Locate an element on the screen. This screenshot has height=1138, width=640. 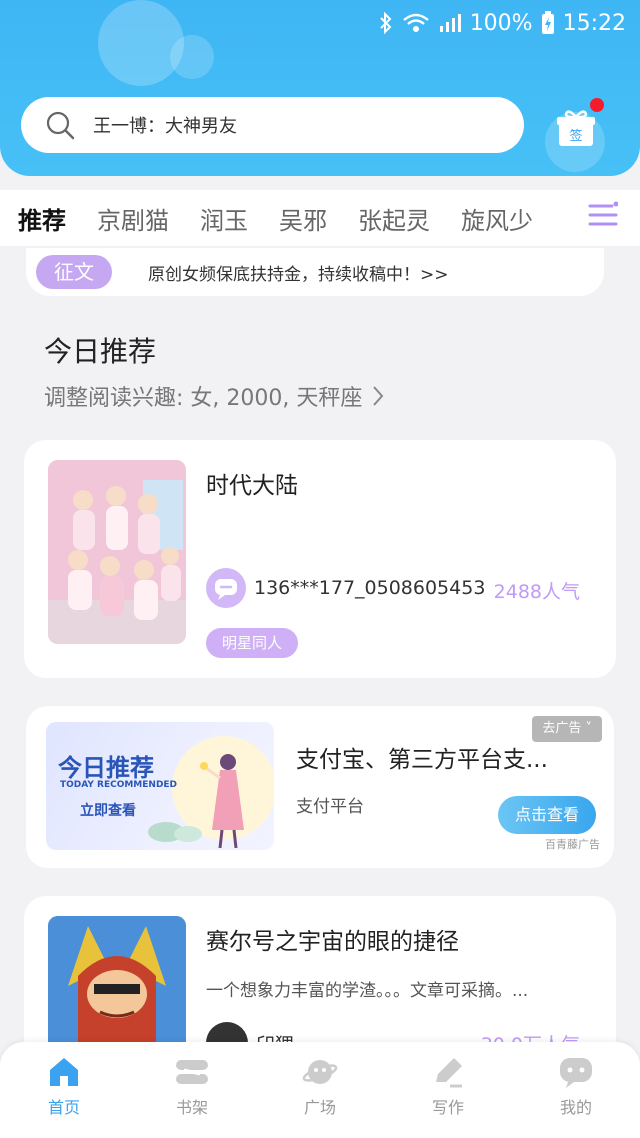
clock: 15:22 is located at coordinates (594, 23).